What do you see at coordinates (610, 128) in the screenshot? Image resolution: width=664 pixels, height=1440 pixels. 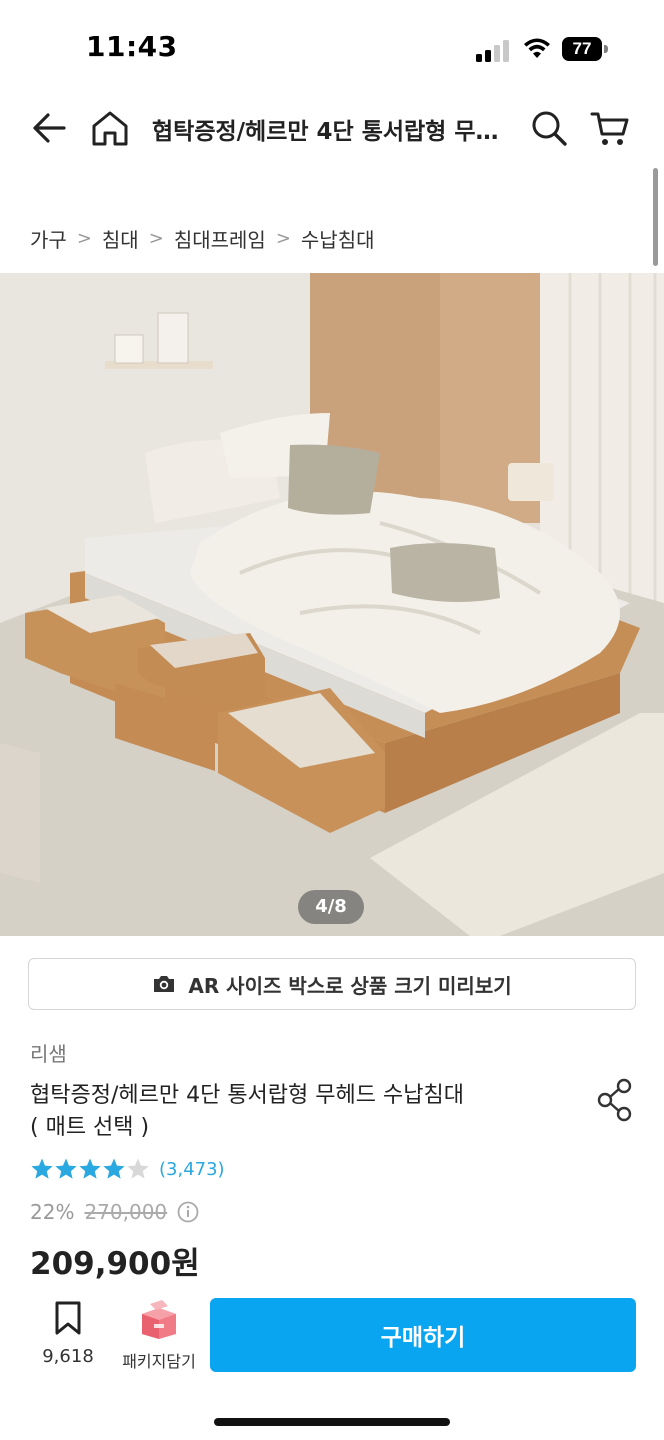 I see `cart-icon` at bounding box center [610, 128].